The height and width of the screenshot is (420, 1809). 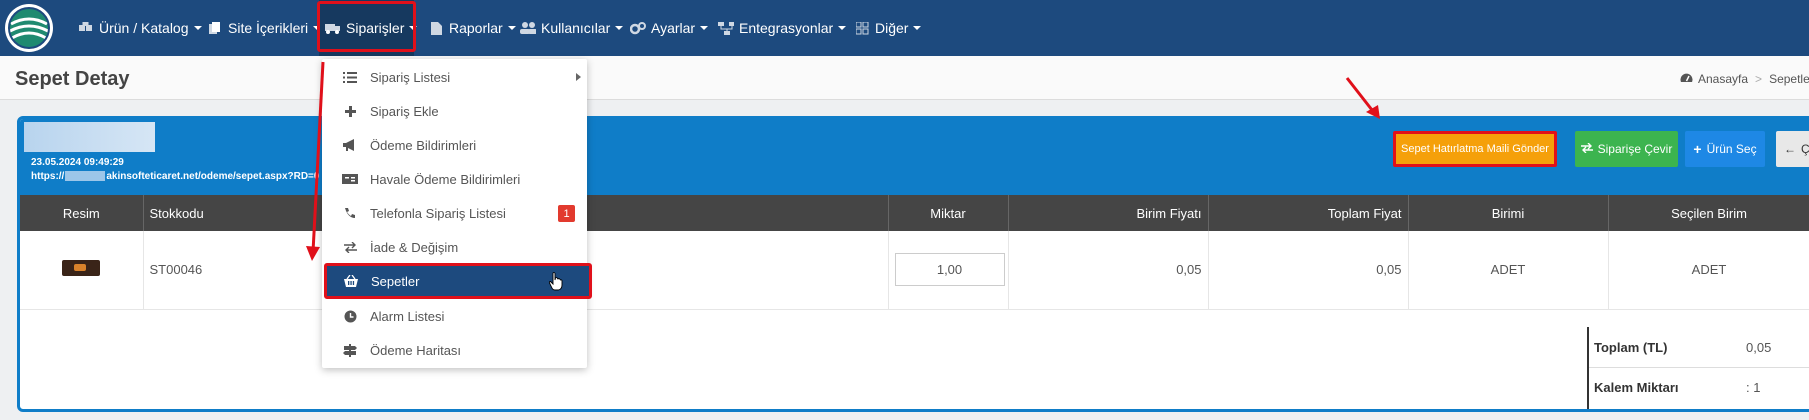 What do you see at coordinates (404, 111) in the screenshot?
I see `menu-item-label: Sipariş Ekle` at bounding box center [404, 111].